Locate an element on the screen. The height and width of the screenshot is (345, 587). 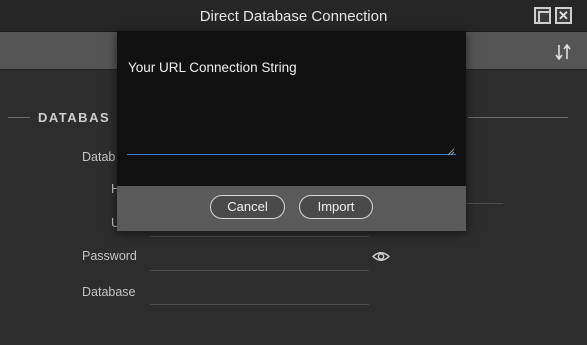
password-label: Password is located at coordinates (109, 256).